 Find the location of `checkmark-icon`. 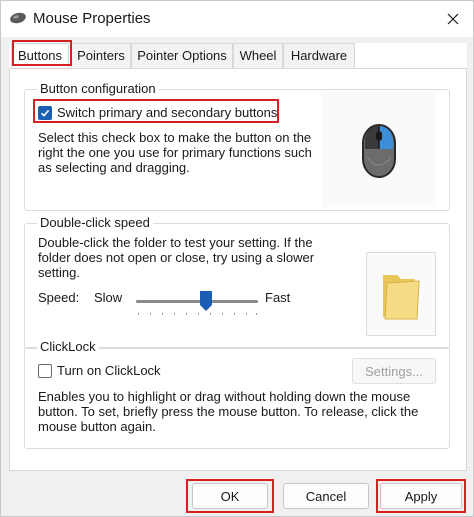

checkmark-icon is located at coordinates (45, 113).